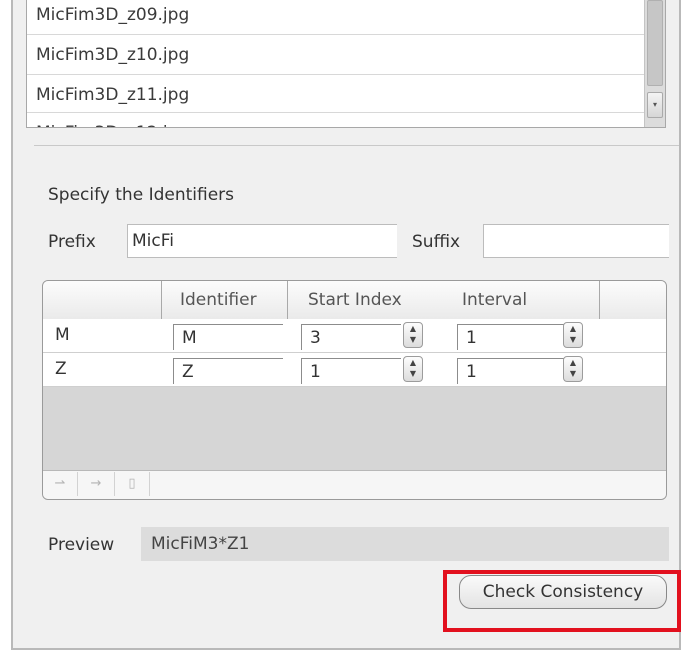 The width and height of the screenshot is (693, 653). I want to click on list-item: MicFim3D_z11.jpg, so click(112, 95).